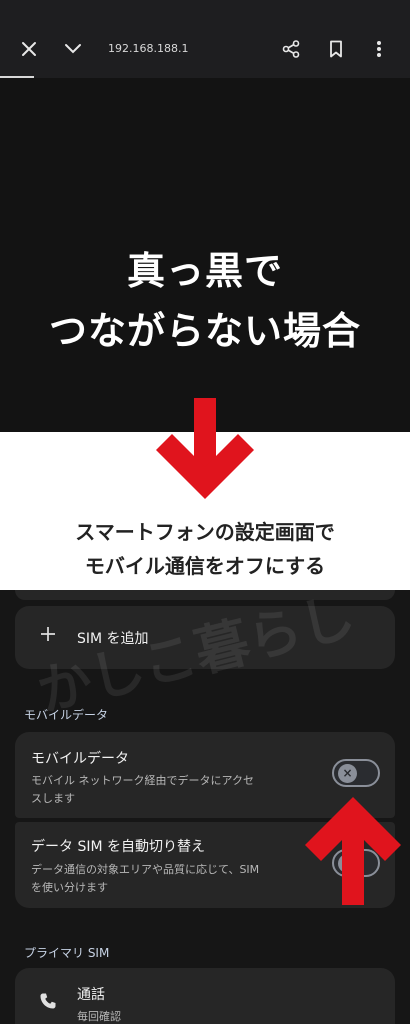  What do you see at coordinates (204, 331) in the screenshot?
I see `hero-title-line2: つながらない場合` at bounding box center [204, 331].